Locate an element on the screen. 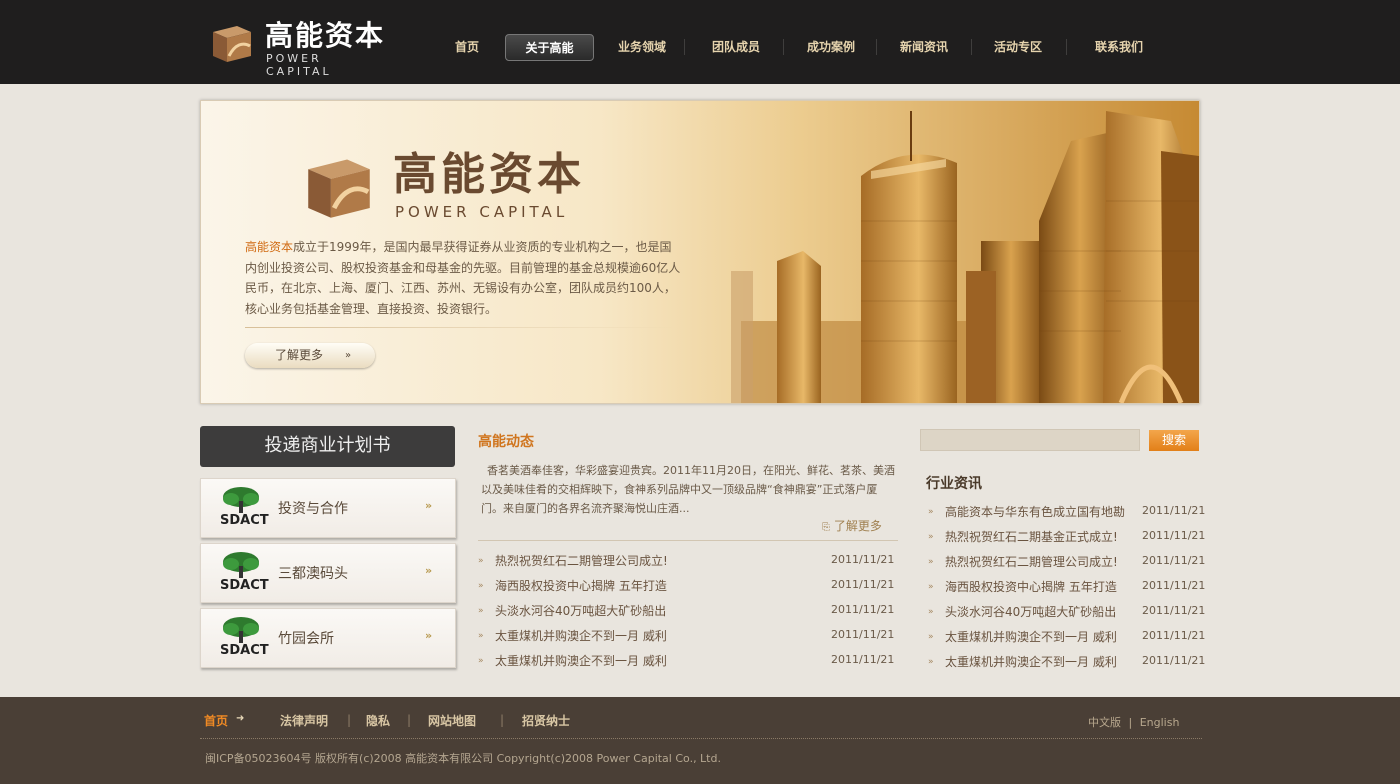 The height and width of the screenshot is (784, 1400). nav-contact: 联系我们 is located at coordinates (1119, 47).